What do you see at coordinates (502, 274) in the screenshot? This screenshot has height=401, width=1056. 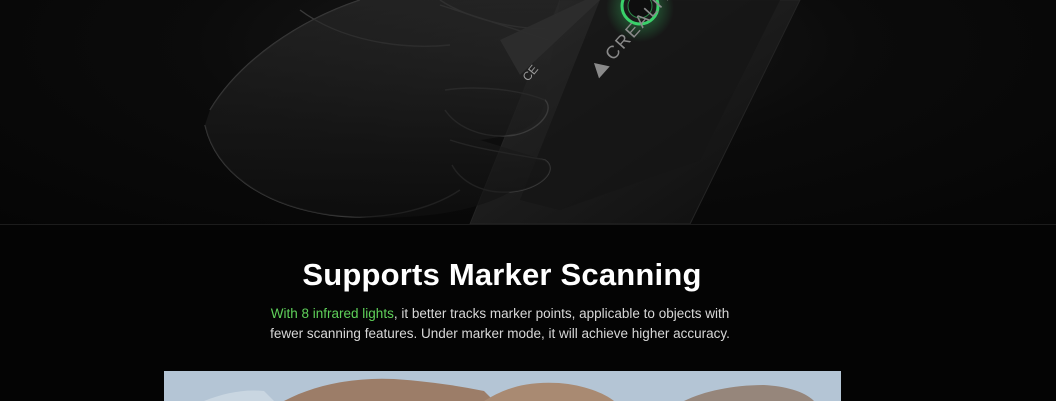 I see `section-title: Supports Marker Scanning` at bounding box center [502, 274].